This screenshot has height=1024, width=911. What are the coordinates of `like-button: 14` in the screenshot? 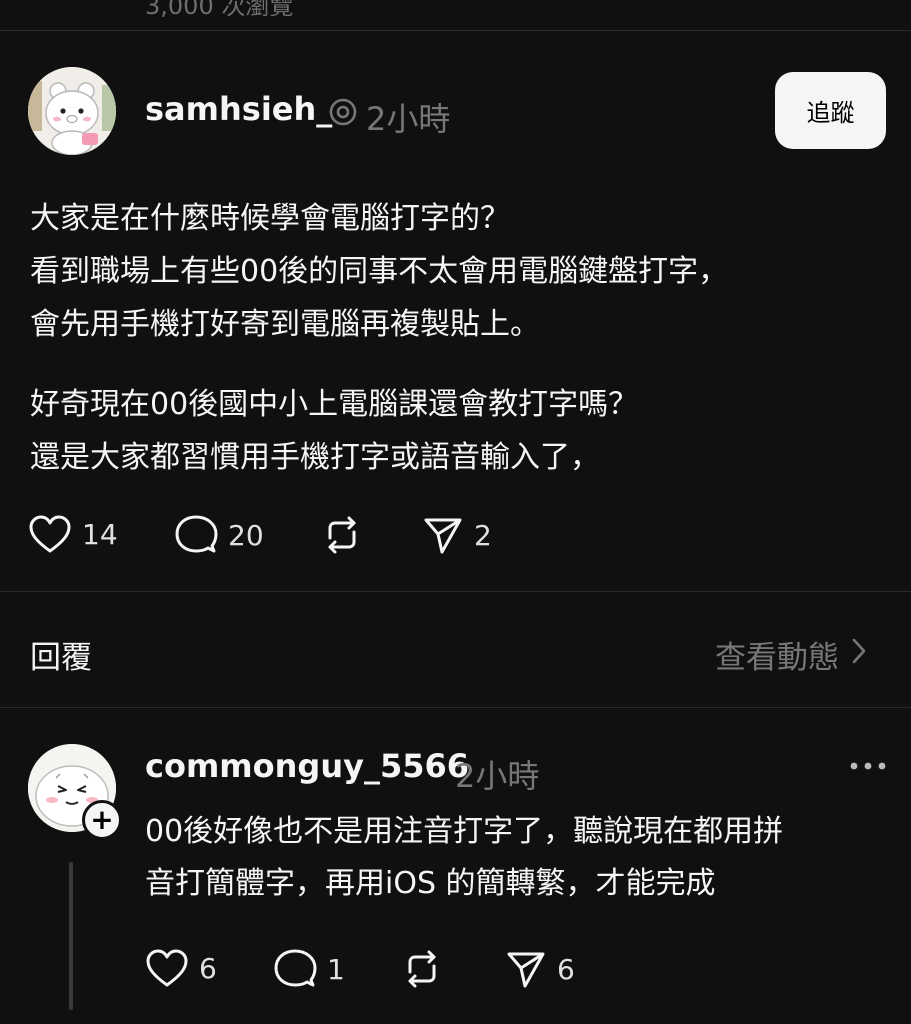 It's located at (73, 534).